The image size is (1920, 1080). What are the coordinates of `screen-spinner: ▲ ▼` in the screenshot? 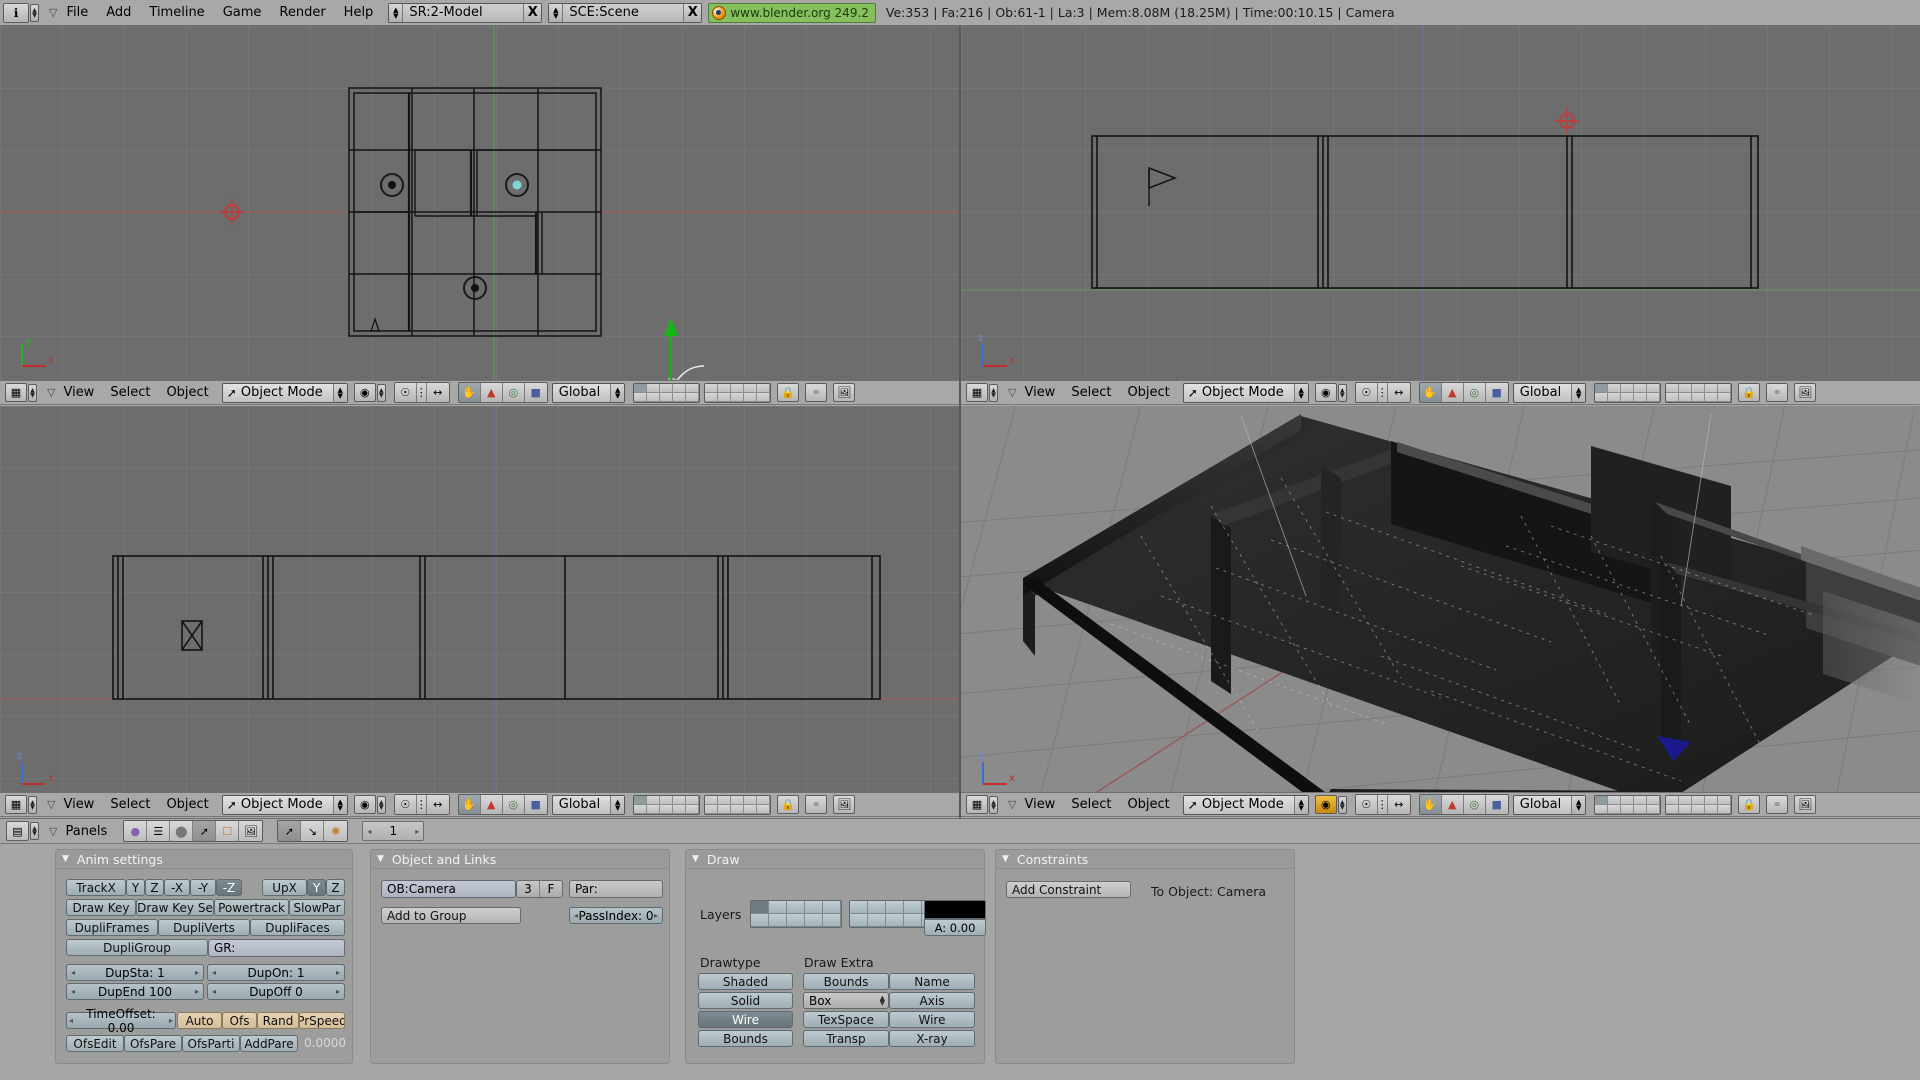 It's located at (396, 12).